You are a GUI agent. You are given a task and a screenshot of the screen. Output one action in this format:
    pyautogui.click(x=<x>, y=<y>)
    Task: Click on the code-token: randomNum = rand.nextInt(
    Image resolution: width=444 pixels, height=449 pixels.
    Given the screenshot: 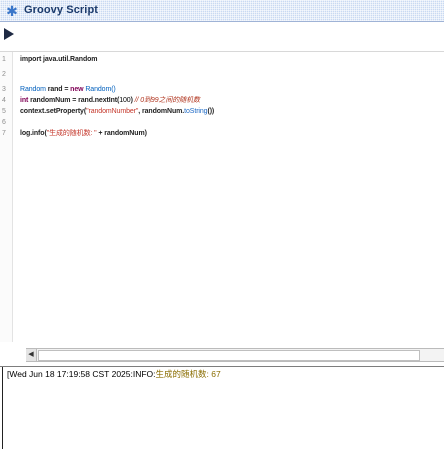 What is the action you would take?
    pyautogui.click(x=74, y=100)
    